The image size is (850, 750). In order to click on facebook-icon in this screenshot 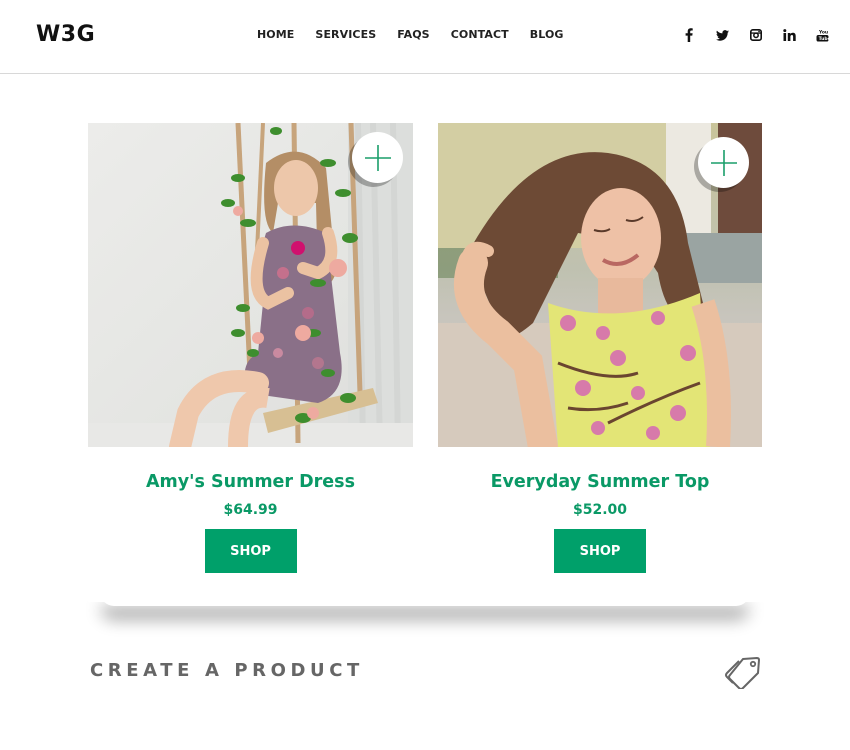, I will do `click(689, 35)`.